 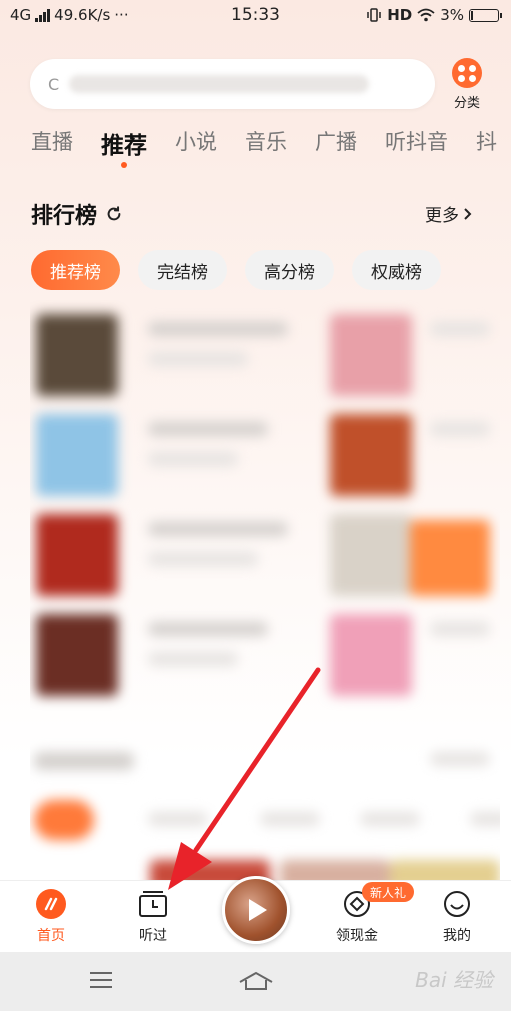 What do you see at coordinates (460, 759) in the screenshot?
I see `section-more-blurred` at bounding box center [460, 759].